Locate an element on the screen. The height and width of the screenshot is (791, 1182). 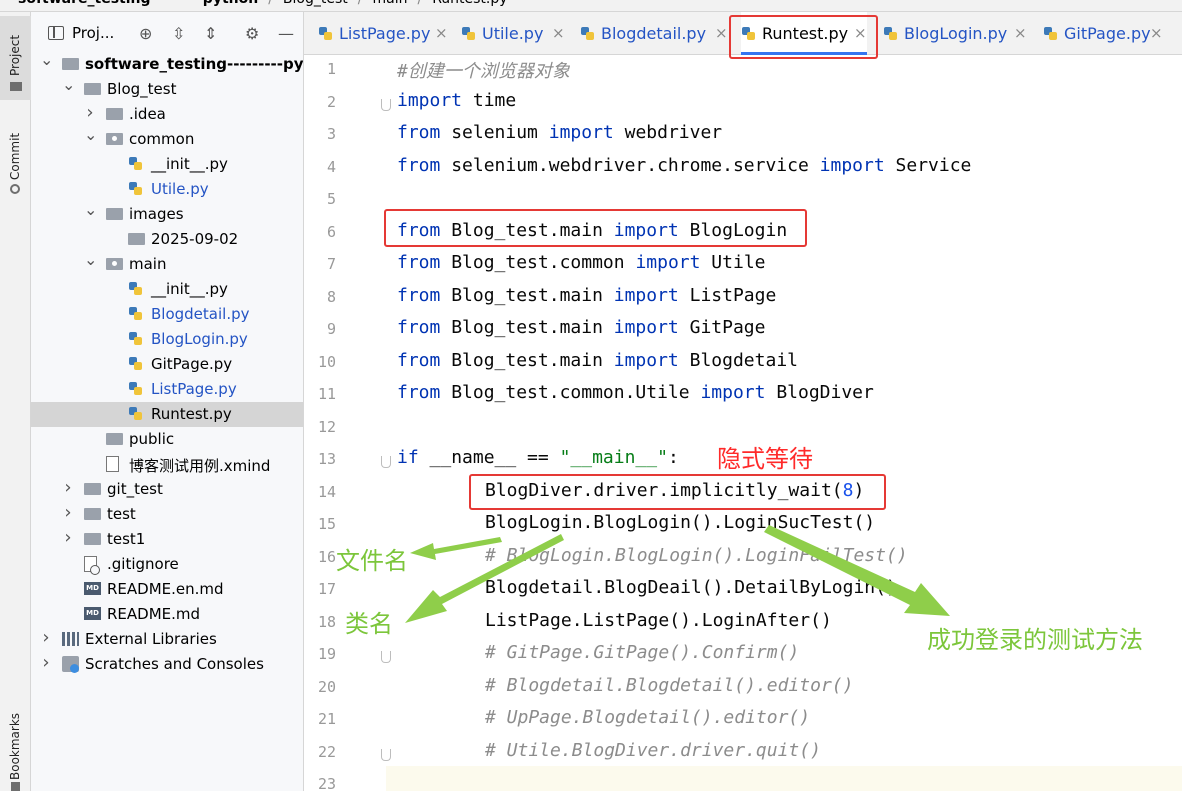
tree-item-label: test is located at coordinates (121, 514).